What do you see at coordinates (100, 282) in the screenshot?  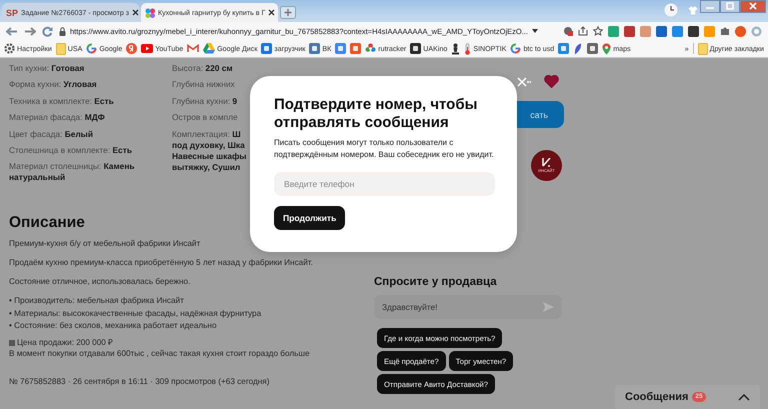 I see `description-text: Состояние отличное, использовалась бережно.` at bounding box center [100, 282].